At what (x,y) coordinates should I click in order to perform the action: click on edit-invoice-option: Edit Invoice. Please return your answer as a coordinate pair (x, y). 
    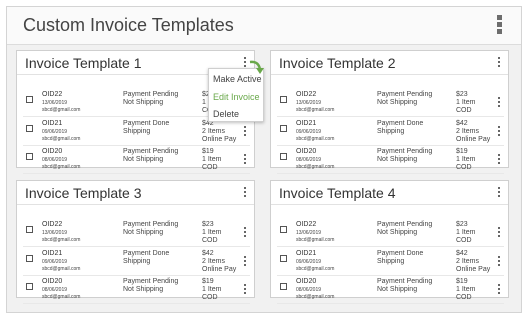
    Looking at the image, I should click on (236, 97).